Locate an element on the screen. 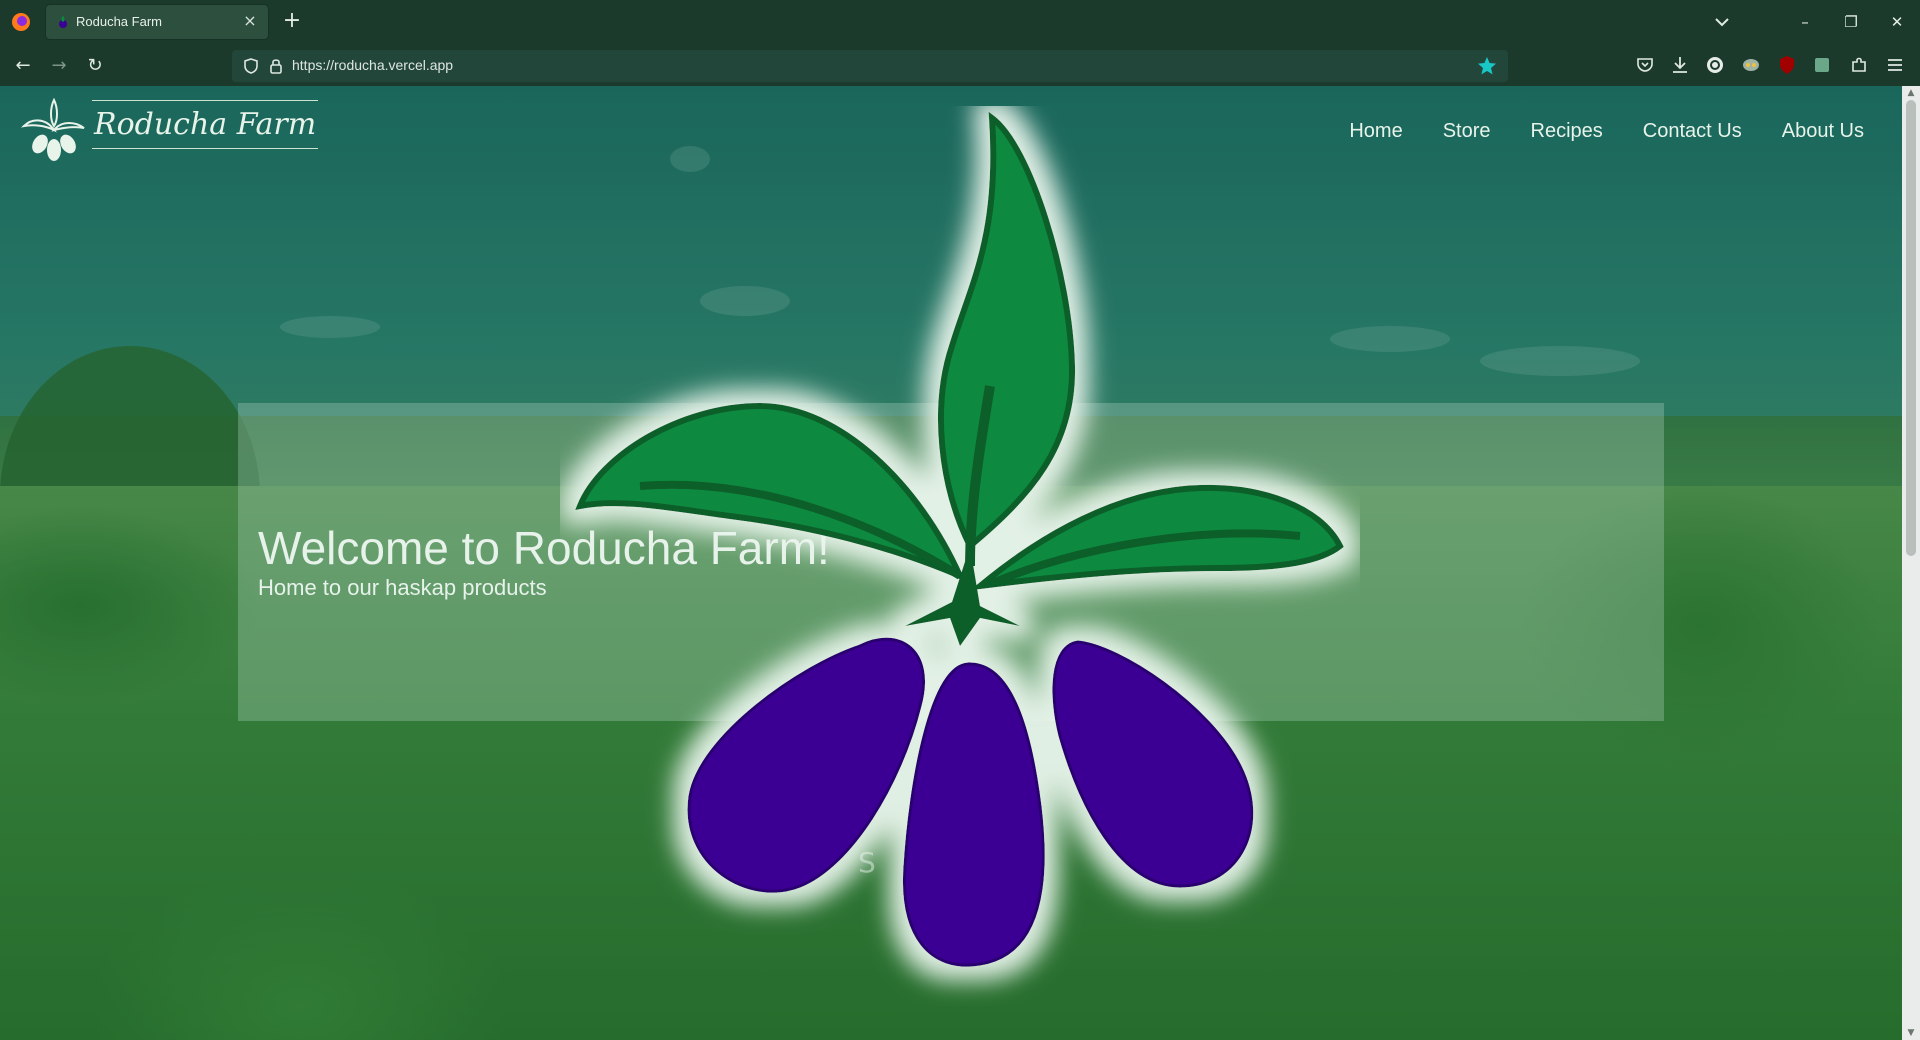  back-button: ← is located at coordinates (23, 66).